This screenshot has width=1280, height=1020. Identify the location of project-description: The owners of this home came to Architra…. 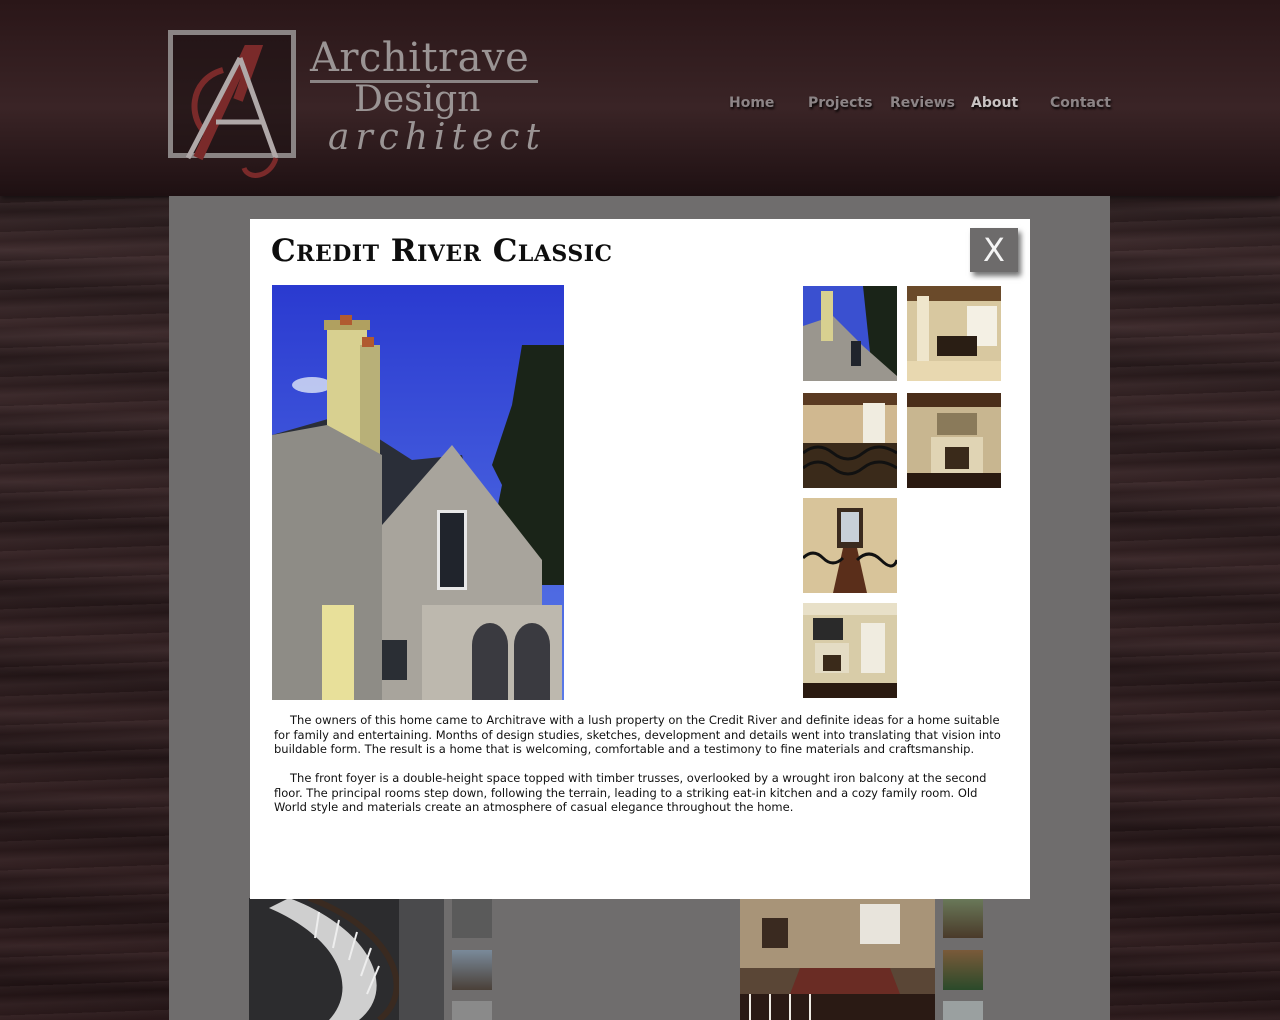
(639, 771).